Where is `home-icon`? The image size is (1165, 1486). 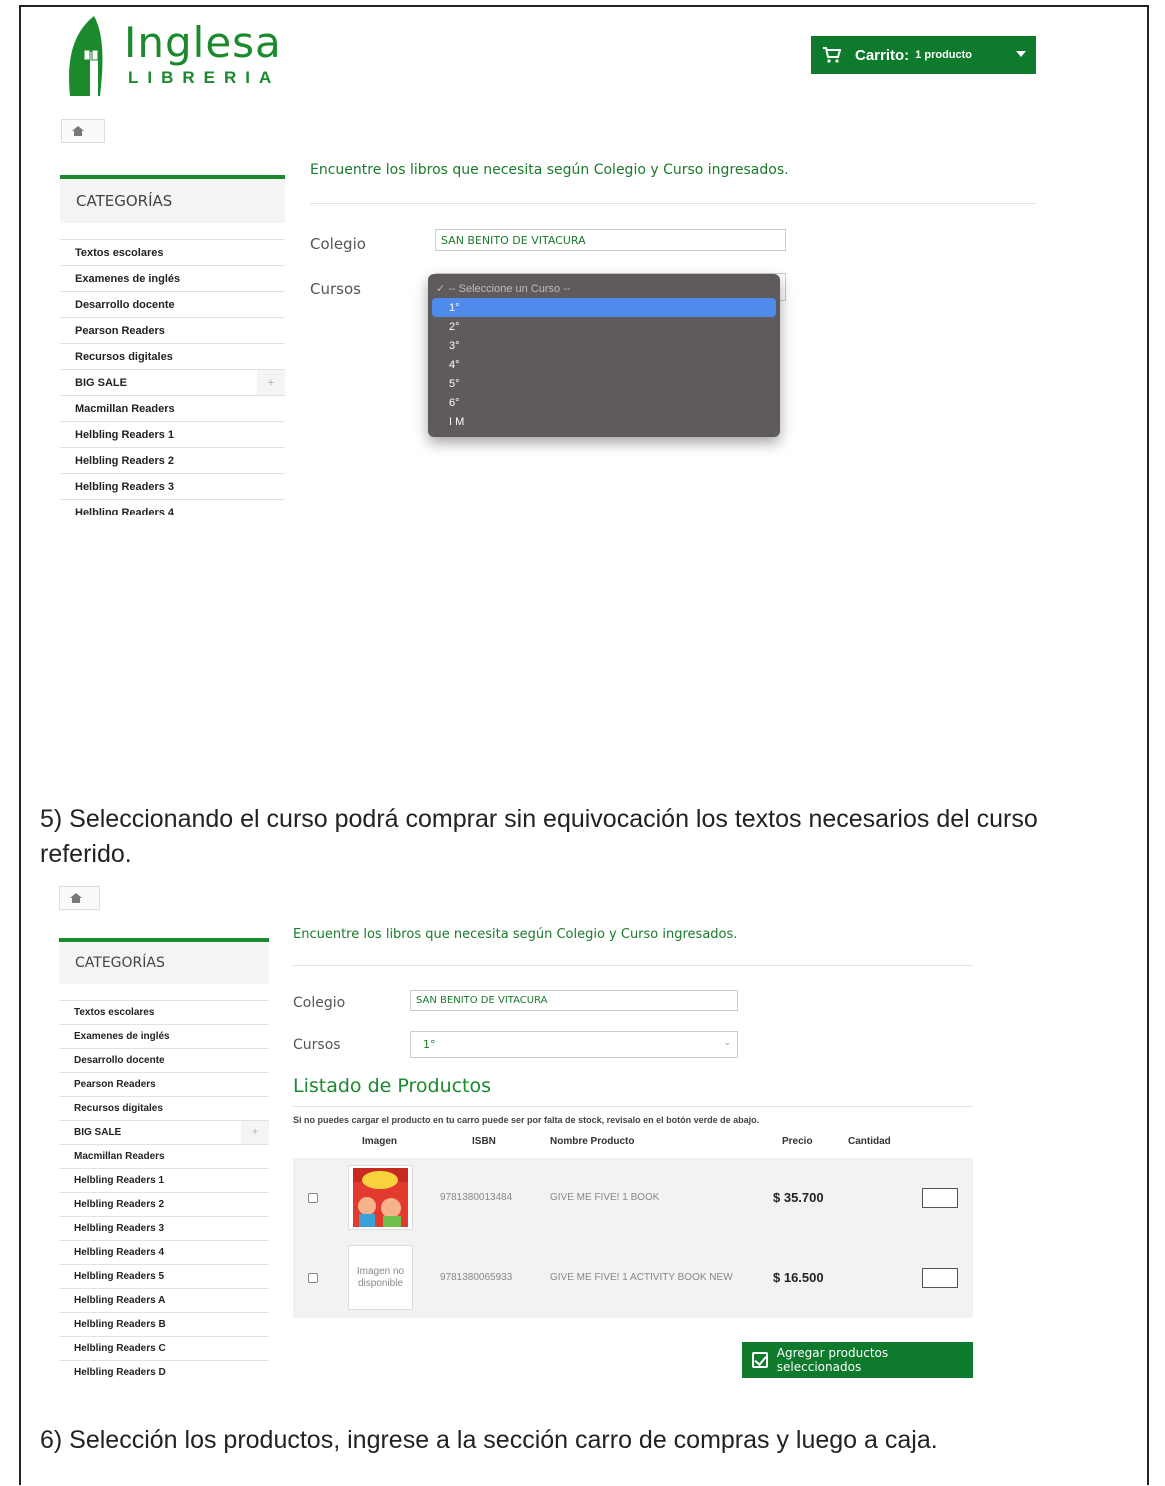
home-icon is located at coordinates (78, 131).